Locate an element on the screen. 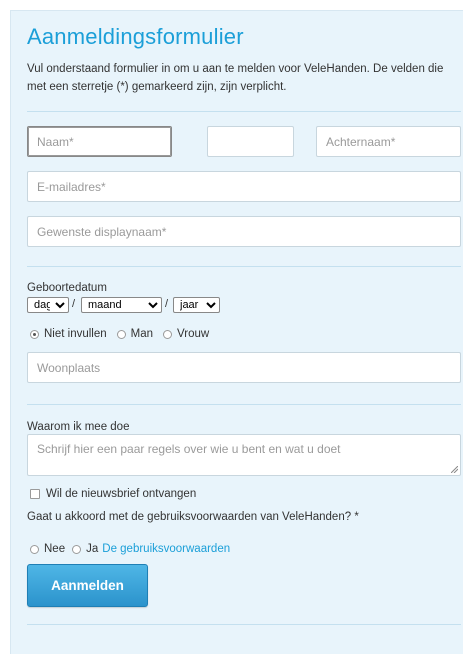  last-name-input is located at coordinates (388, 141).